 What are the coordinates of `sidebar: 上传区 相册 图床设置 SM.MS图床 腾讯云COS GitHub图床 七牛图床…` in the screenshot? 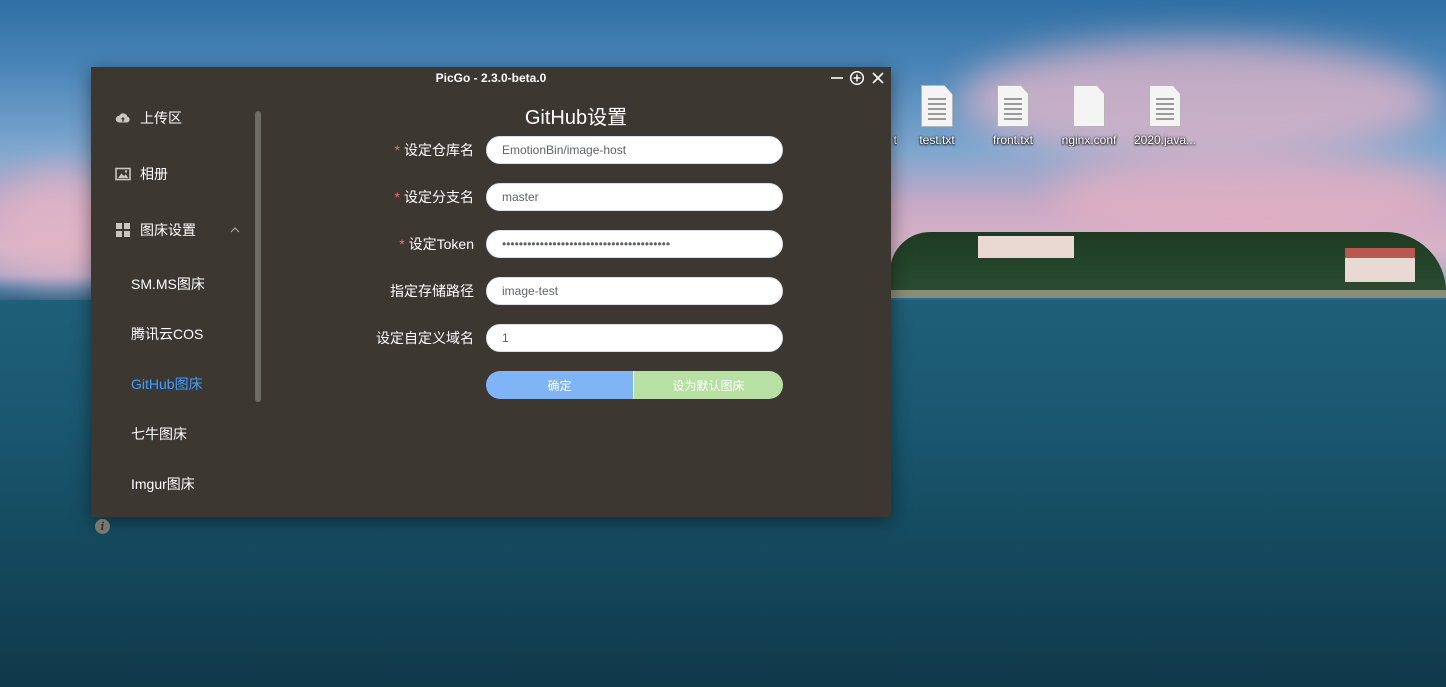 It's located at (176, 311).